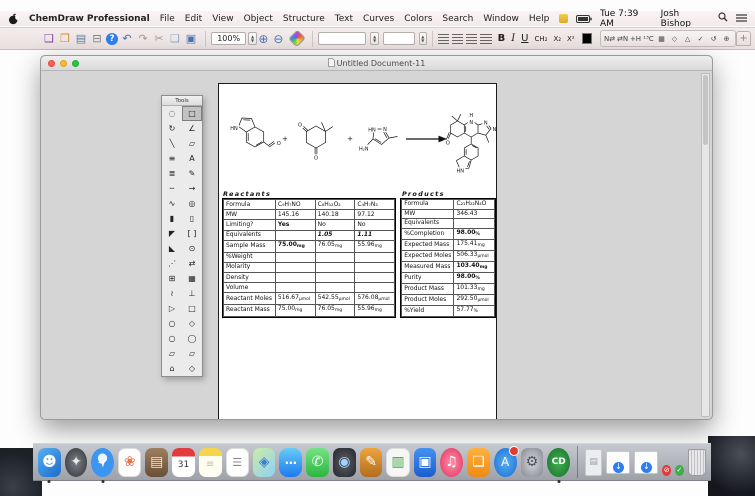 This screenshot has height=496, width=755. What do you see at coordinates (666, 470) in the screenshot?
I see `dock-badge-red: ⊘` at bounding box center [666, 470].